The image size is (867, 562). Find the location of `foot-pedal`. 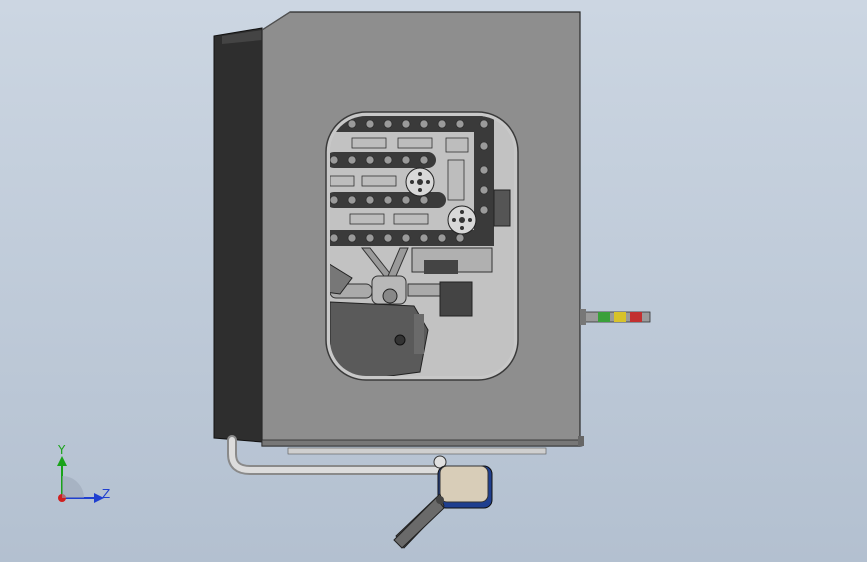

foot-pedal is located at coordinates (443, 507).